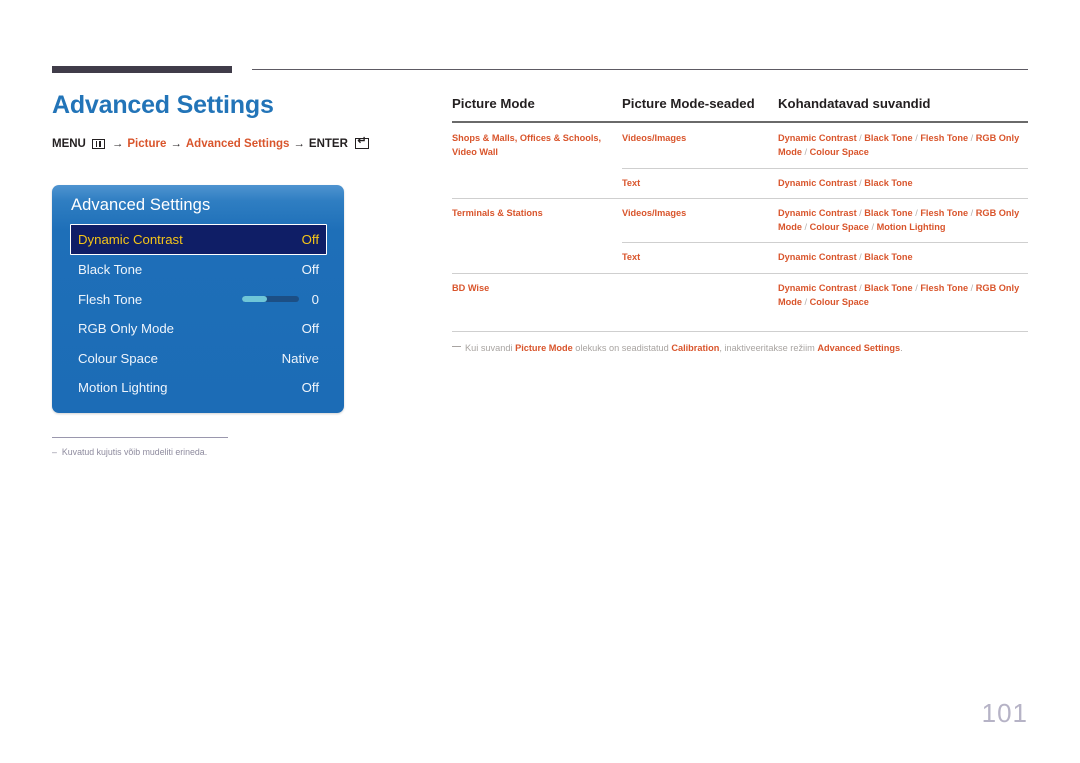 The image size is (1080, 763). What do you see at coordinates (299, 143) in the screenshot?
I see `breadcrumb-arrow-3: →` at bounding box center [299, 143].